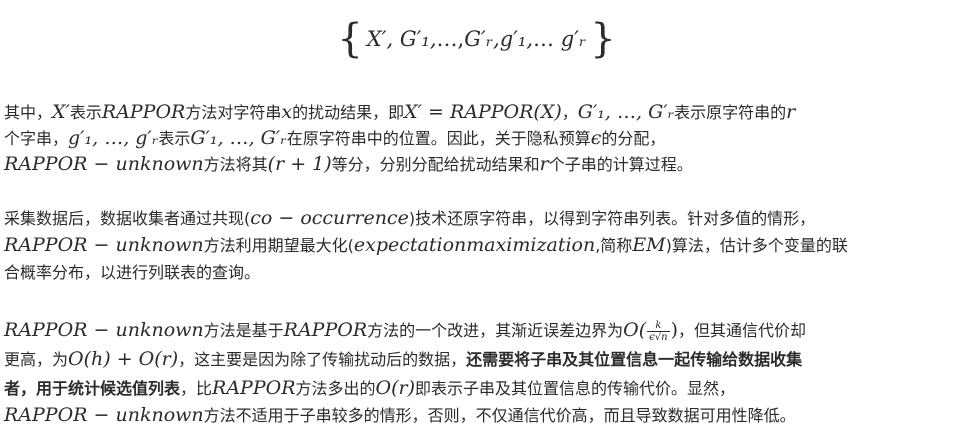 The width and height of the screenshot is (953, 441). I want to click on text: 方法是基于, so click(243, 330).